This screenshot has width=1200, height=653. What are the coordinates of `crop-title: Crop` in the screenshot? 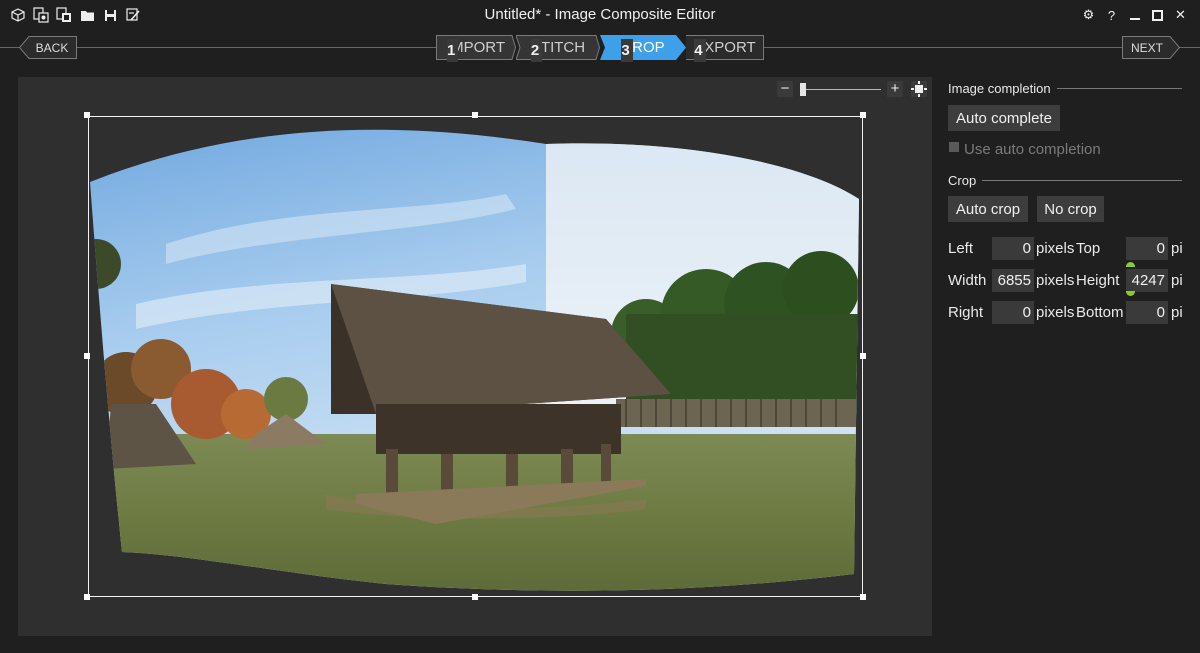 It's located at (962, 180).